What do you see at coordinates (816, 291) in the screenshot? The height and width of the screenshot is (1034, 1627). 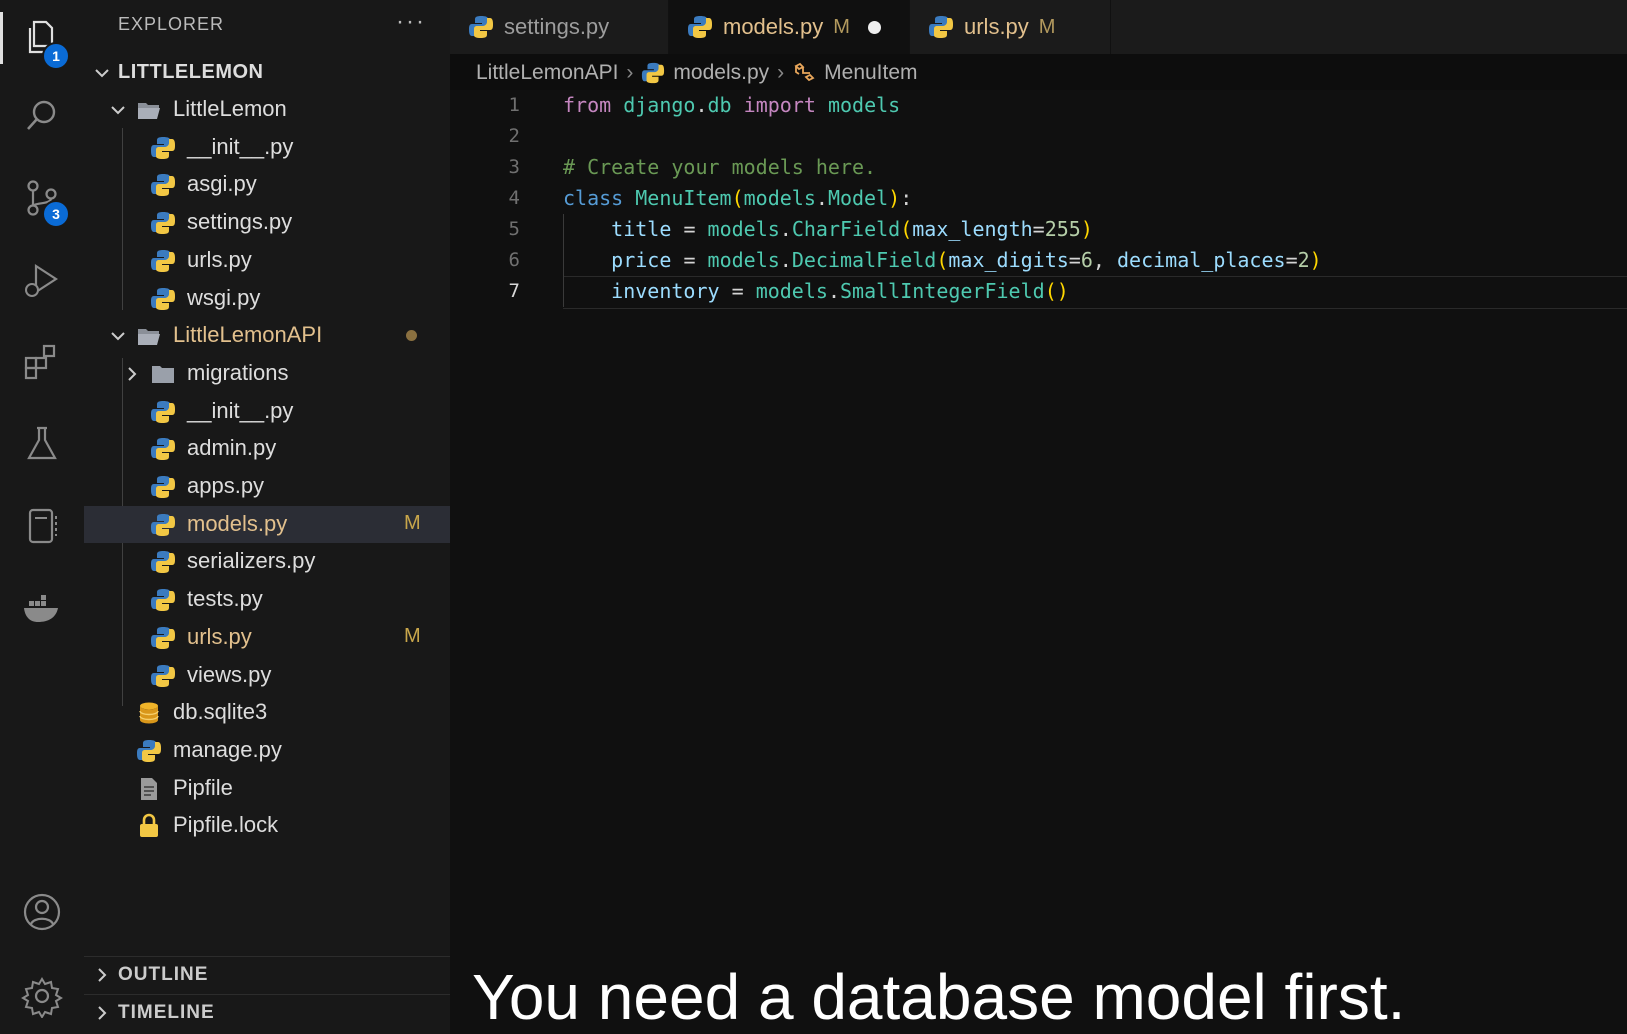 I see `code-line: inventory = models.SmallIntegerField()` at bounding box center [816, 291].